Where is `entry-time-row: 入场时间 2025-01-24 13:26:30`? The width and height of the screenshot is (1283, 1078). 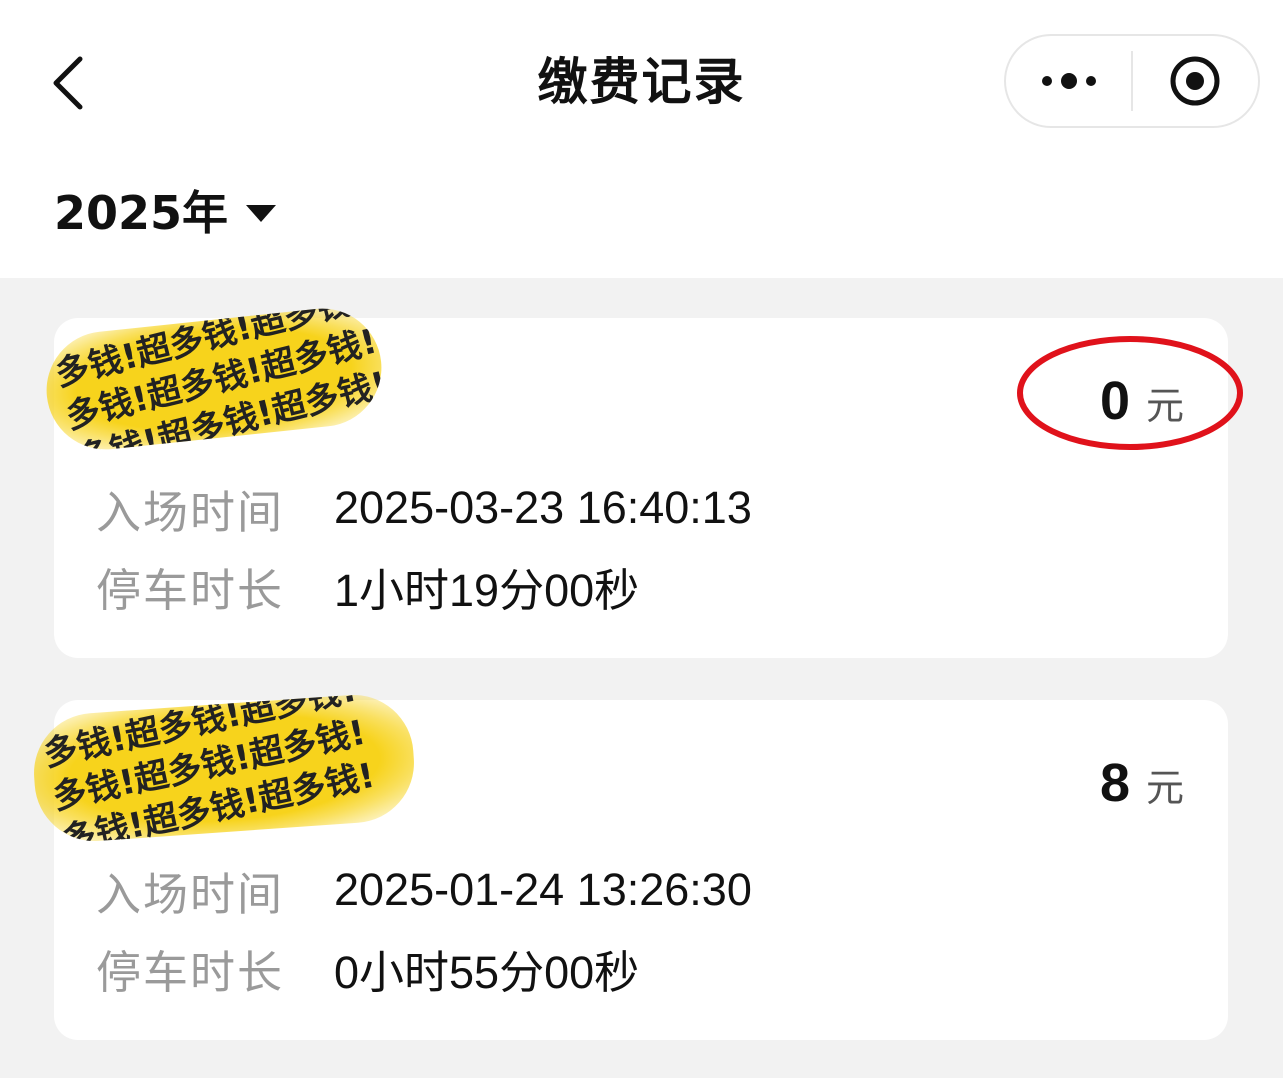 entry-time-row: 入场时间 2025-01-24 13:26:30 is located at coordinates (424, 890).